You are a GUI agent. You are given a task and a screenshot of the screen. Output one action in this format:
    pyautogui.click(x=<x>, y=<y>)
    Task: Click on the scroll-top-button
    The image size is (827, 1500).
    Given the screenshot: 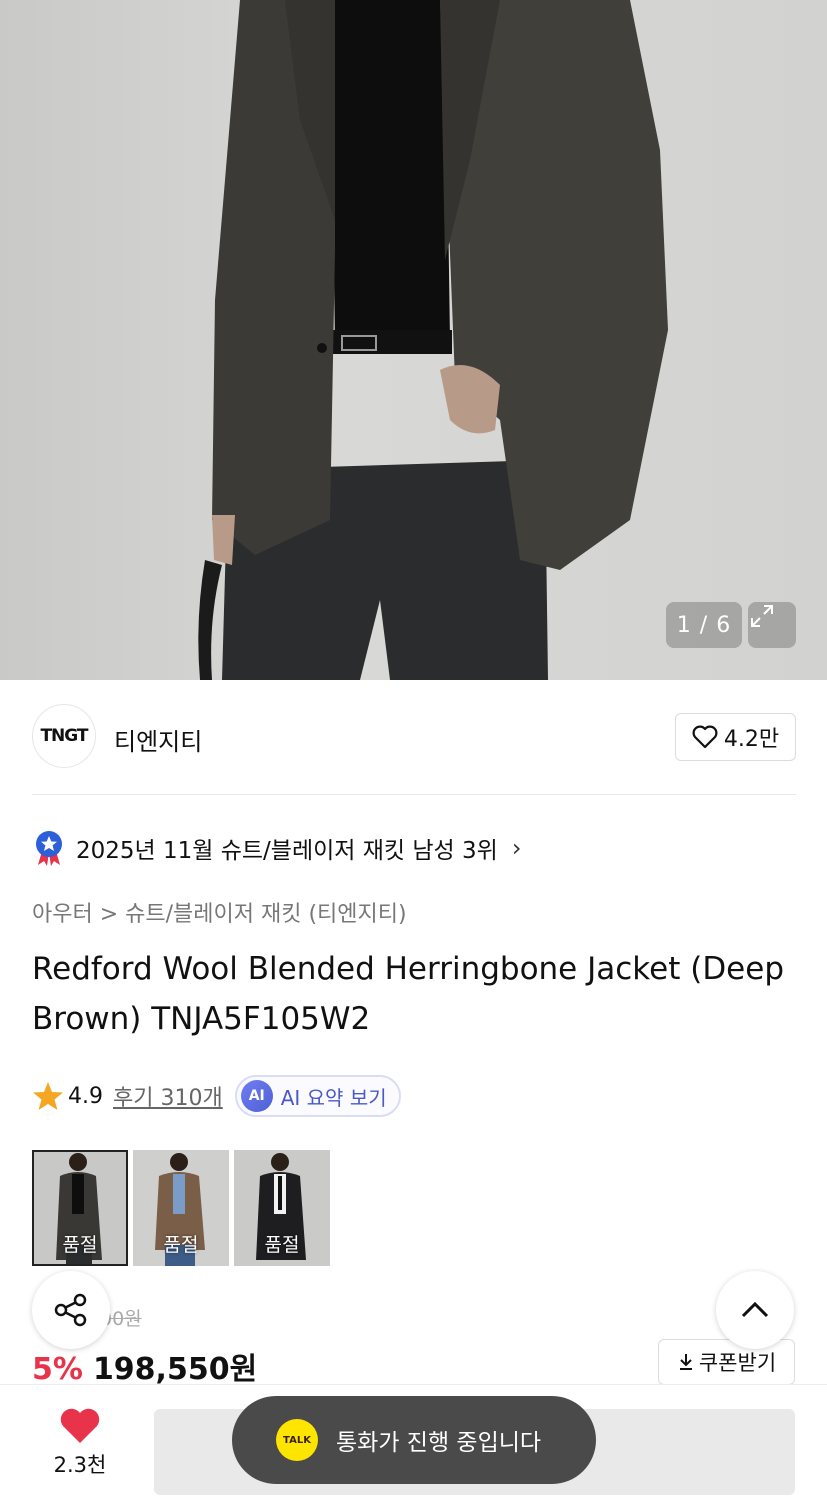 What is the action you would take?
    pyautogui.click(x=755, y=1310)
    